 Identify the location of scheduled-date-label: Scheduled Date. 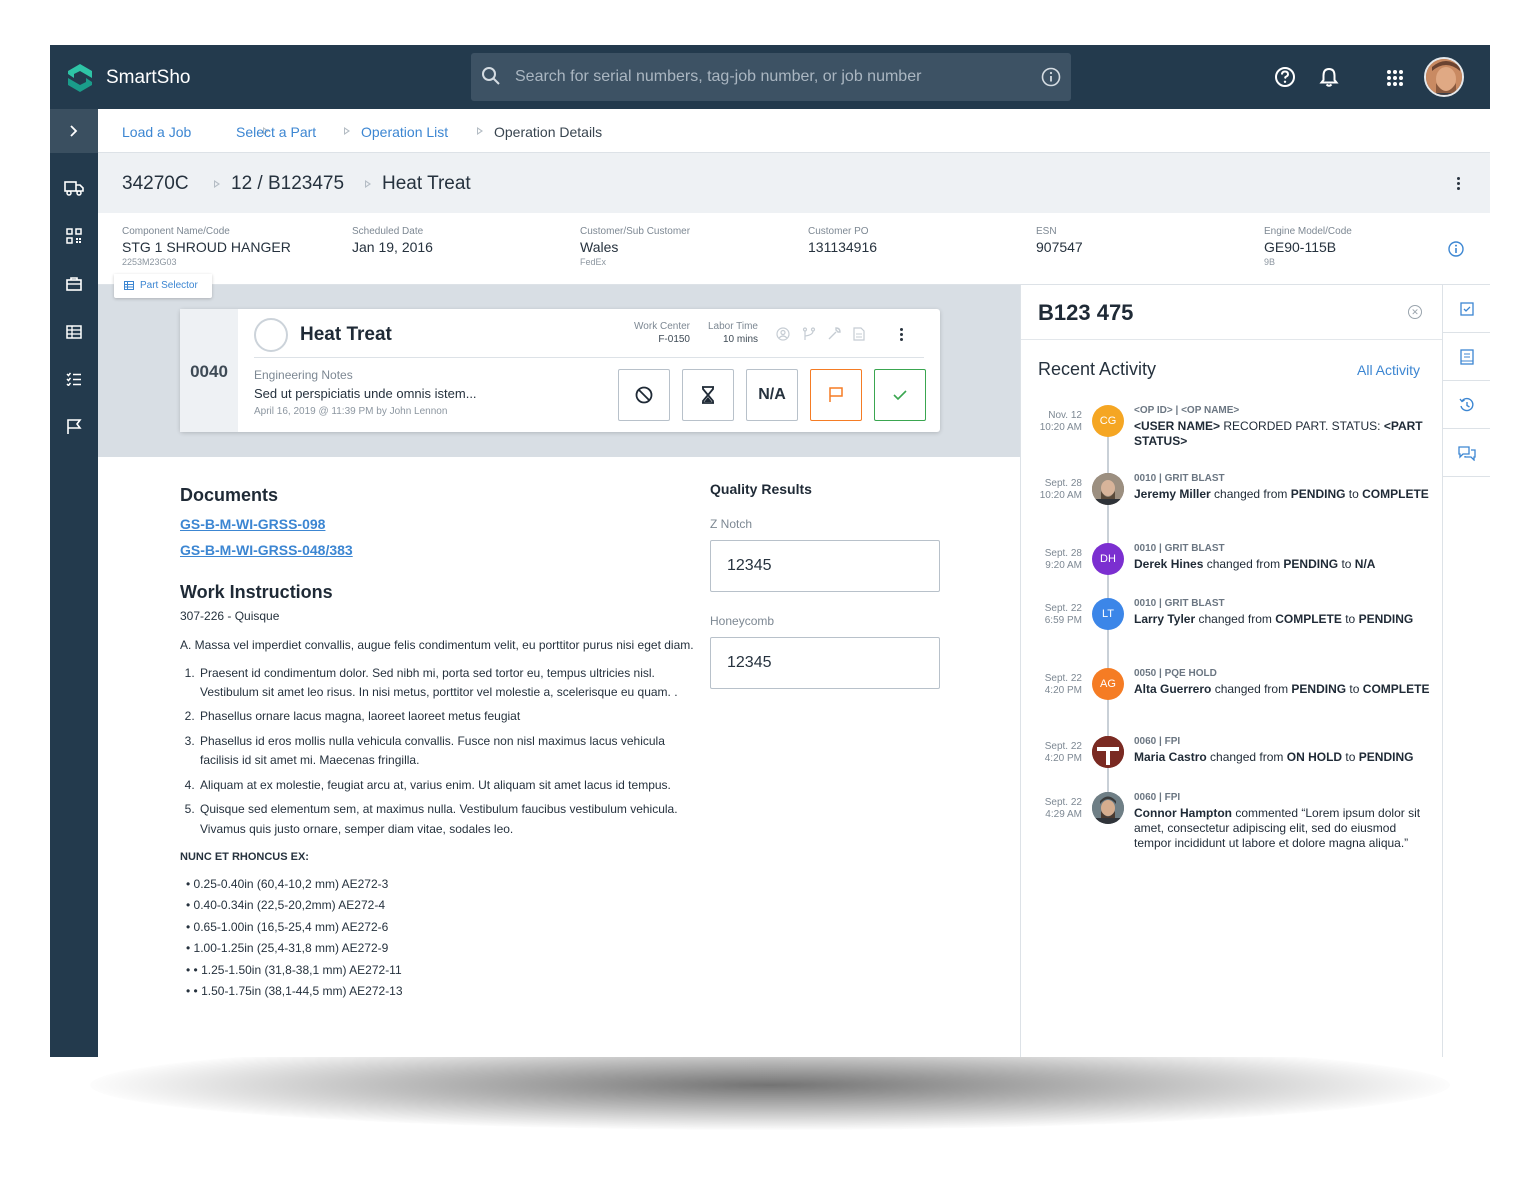
(388, 231).